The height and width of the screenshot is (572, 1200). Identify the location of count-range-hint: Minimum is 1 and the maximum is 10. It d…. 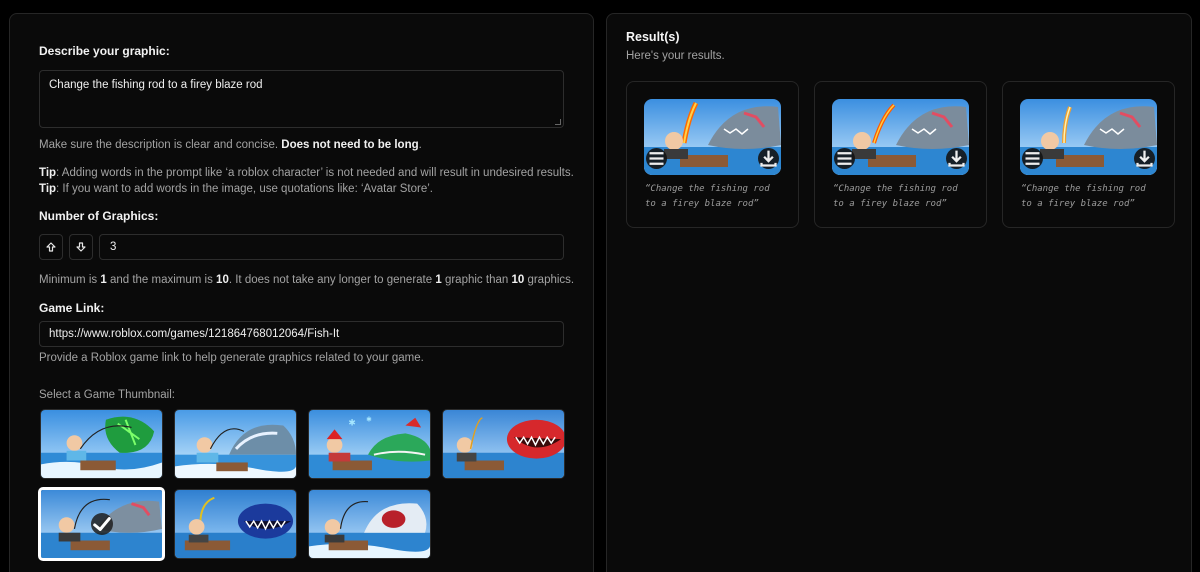
(307, 280).